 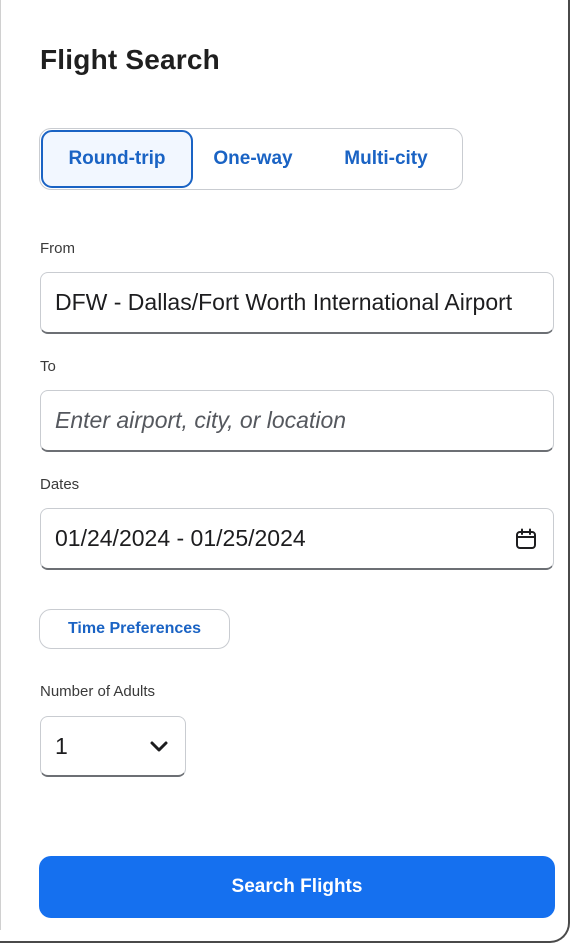 I want to click on trip-type-multi-city: Multi-city, so click(x=386, y=159).